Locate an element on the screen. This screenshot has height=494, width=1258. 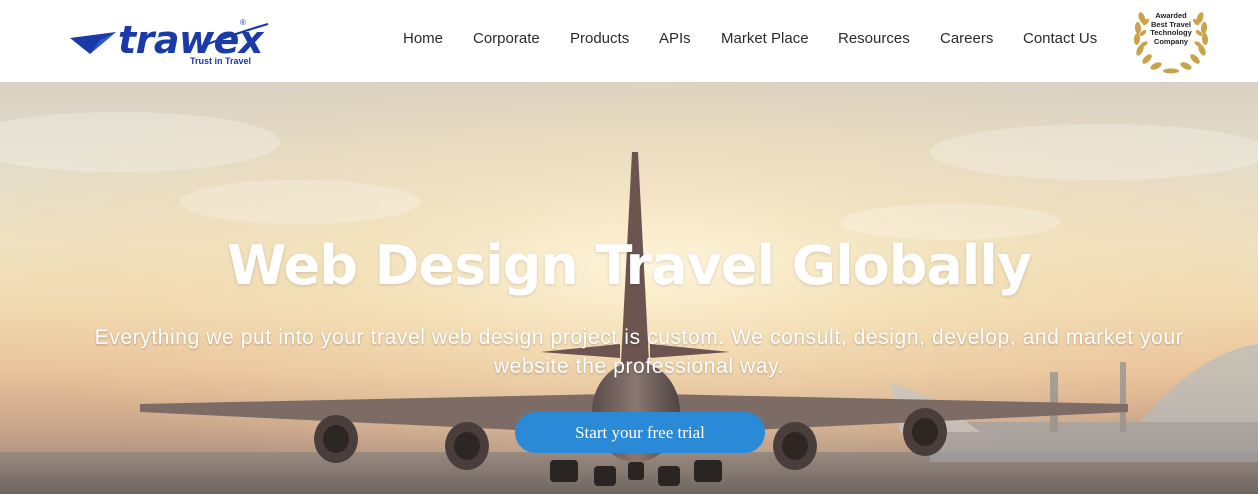
nav-item-market-place: Market Place is located at coordinates (765, 38).